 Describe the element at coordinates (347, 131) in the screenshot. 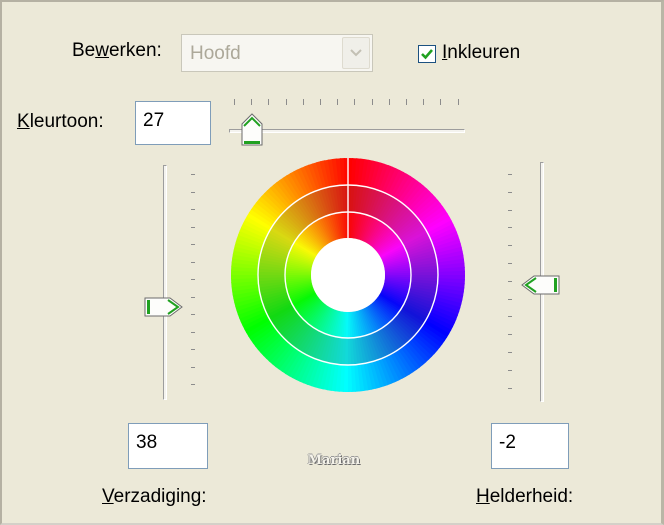

I see `hue-slider-track` at that location.